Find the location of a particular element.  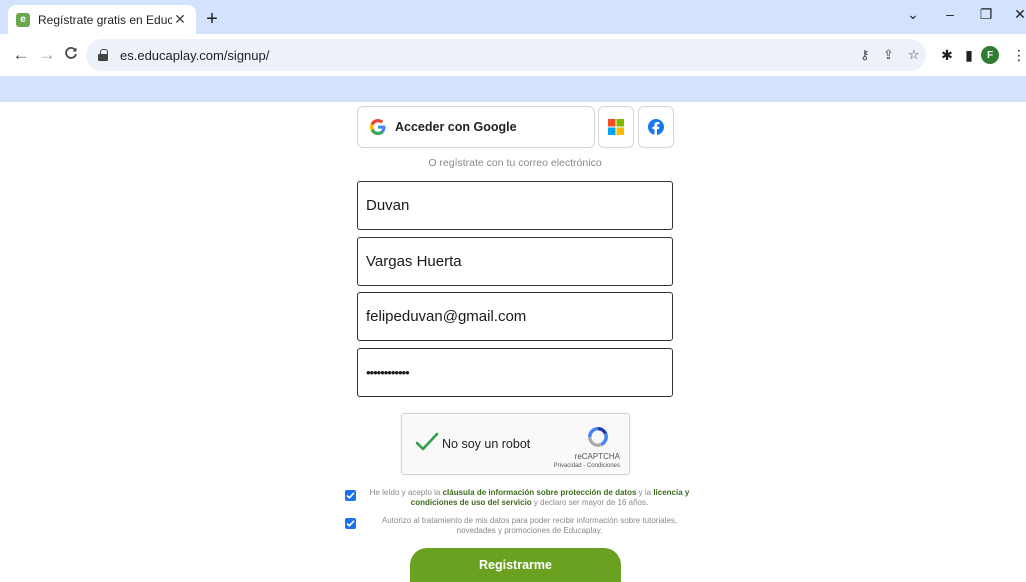

minimize-icon: – is located at coordinates (950, 14).